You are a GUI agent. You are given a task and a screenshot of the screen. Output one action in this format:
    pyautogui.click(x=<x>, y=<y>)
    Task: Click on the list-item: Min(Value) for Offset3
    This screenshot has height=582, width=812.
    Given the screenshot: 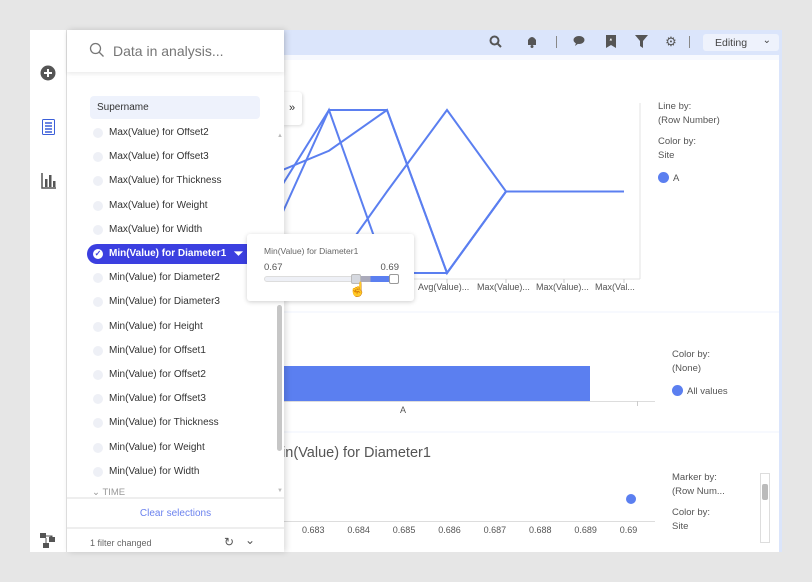 What is the action you would take?
    pyautogui.click(x=180, y=399)
    